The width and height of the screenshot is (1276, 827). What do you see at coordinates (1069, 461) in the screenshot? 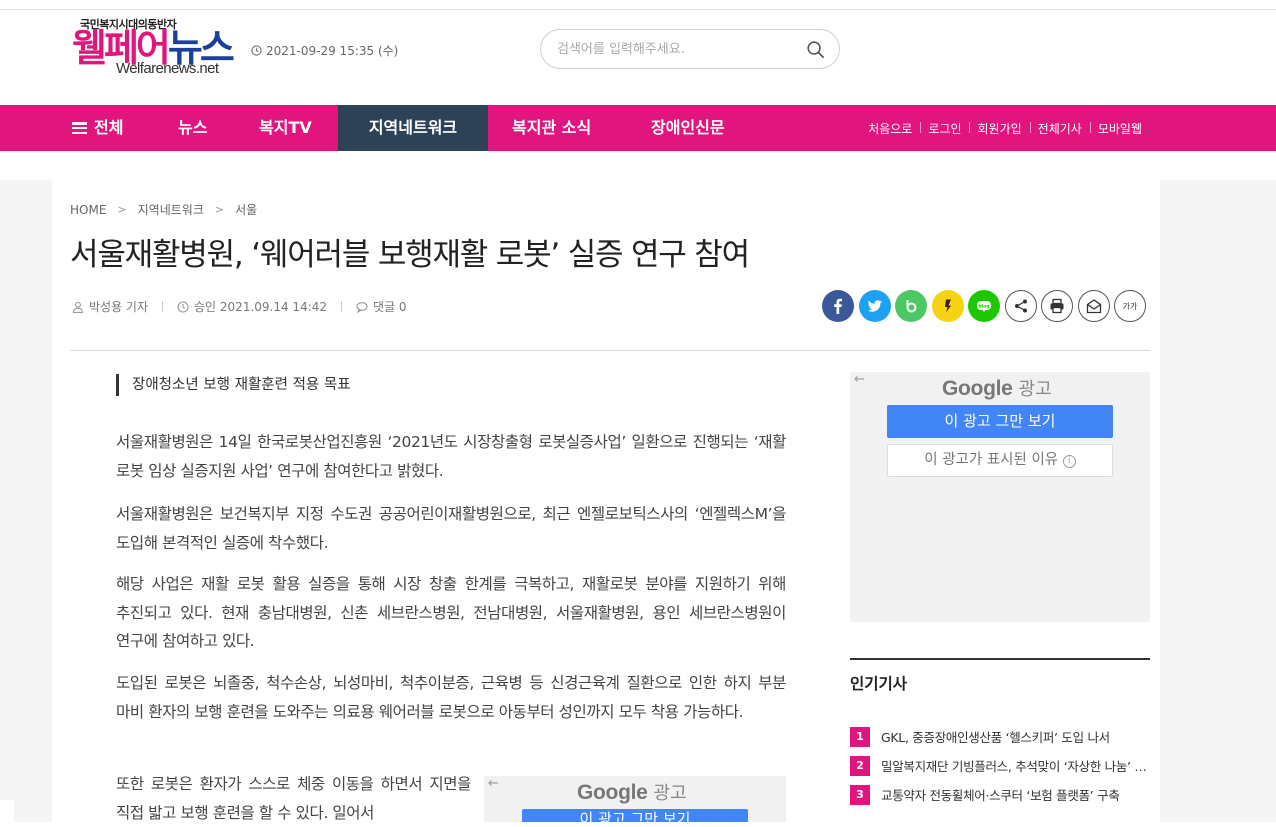
I see `info-icon: i` at bounding box center [1069, 461].